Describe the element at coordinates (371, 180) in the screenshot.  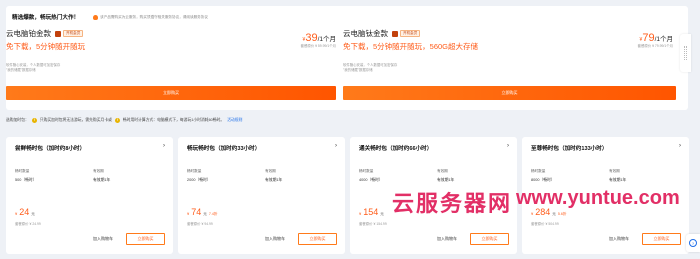
I see `amount-value: 4000（畅时）` at that location.